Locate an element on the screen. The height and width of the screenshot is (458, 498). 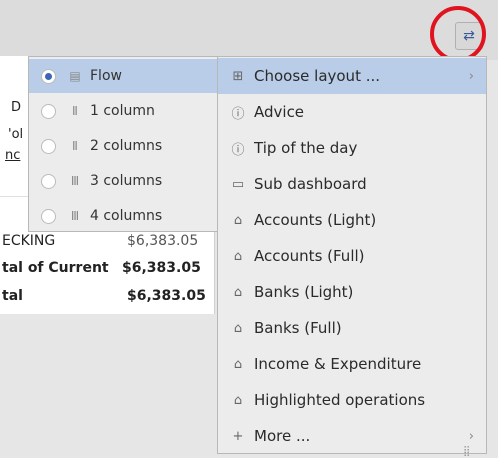
option-label: 3 columns is located at coordinates (126, 181).